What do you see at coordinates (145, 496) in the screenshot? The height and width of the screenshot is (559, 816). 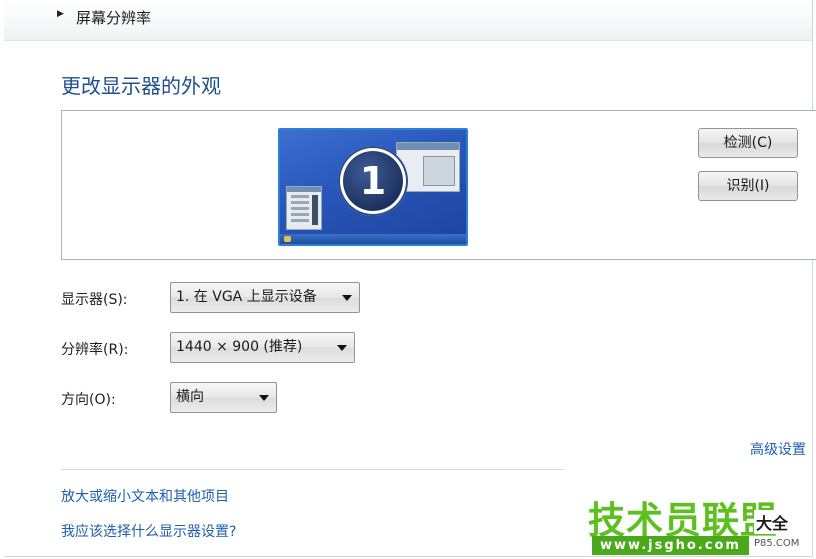 I see `text-size-link: 放大或缩小文本和其他项目` at bounding box center [145, 496].